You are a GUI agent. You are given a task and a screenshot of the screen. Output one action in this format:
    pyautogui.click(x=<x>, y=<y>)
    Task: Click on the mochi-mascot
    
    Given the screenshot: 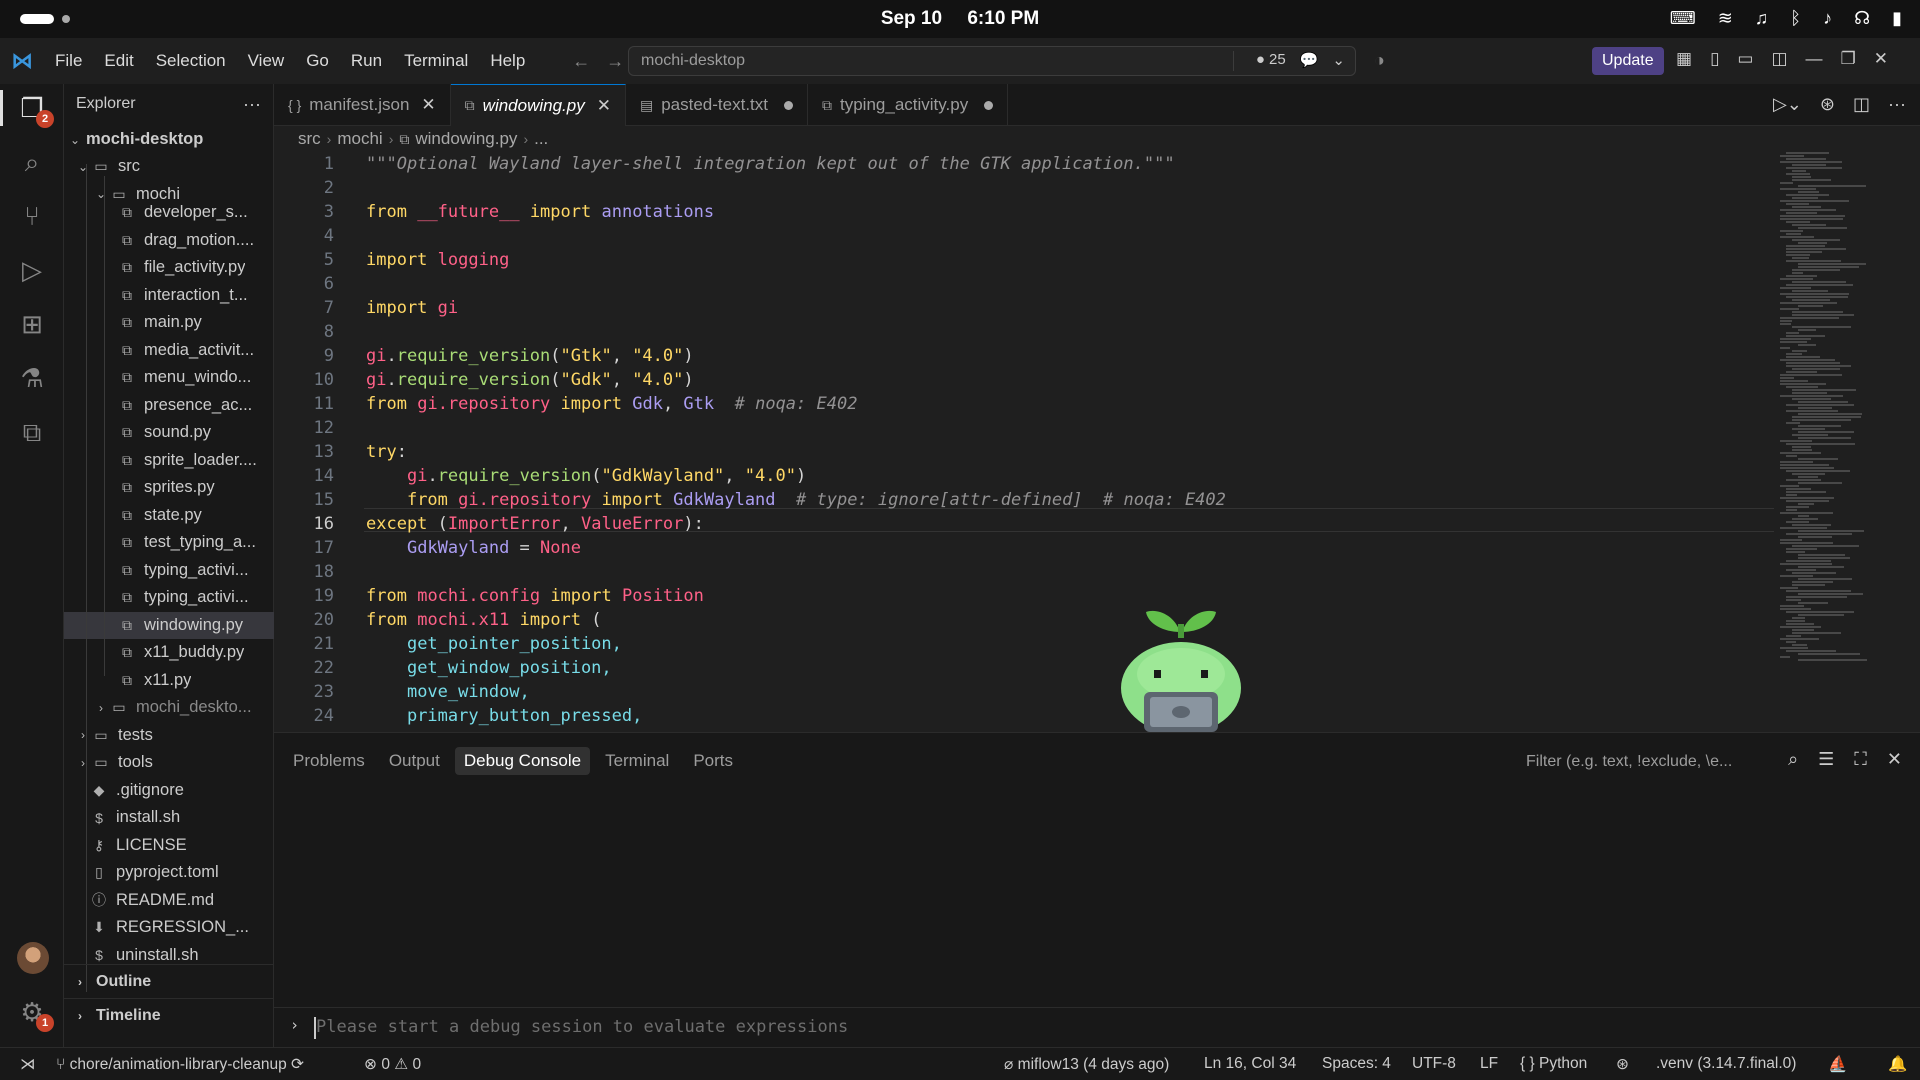 What is the action you would take?
    pyautogui.click(x=1181, y=664)
    